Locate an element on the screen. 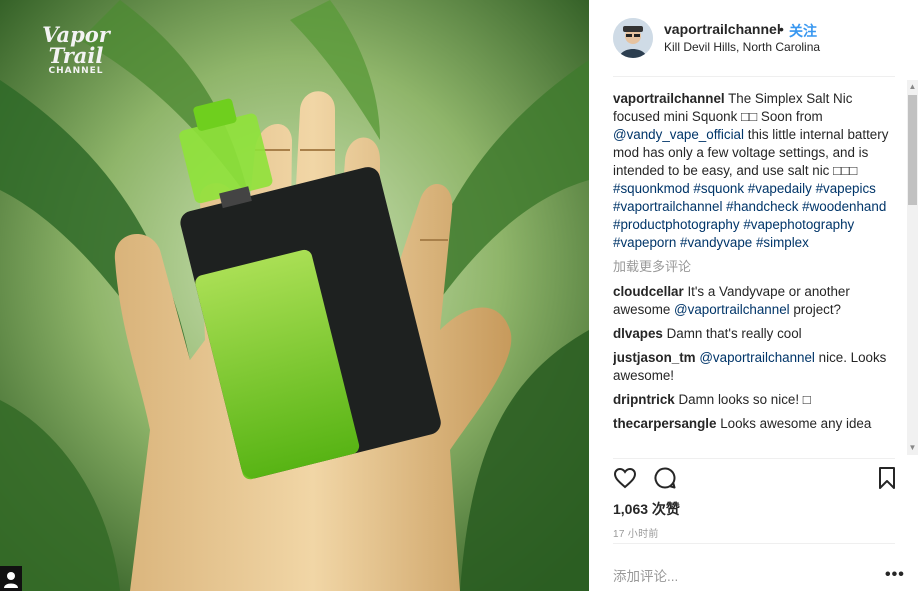  hashtag: #squonkmod is located at coordinates (651, 188).